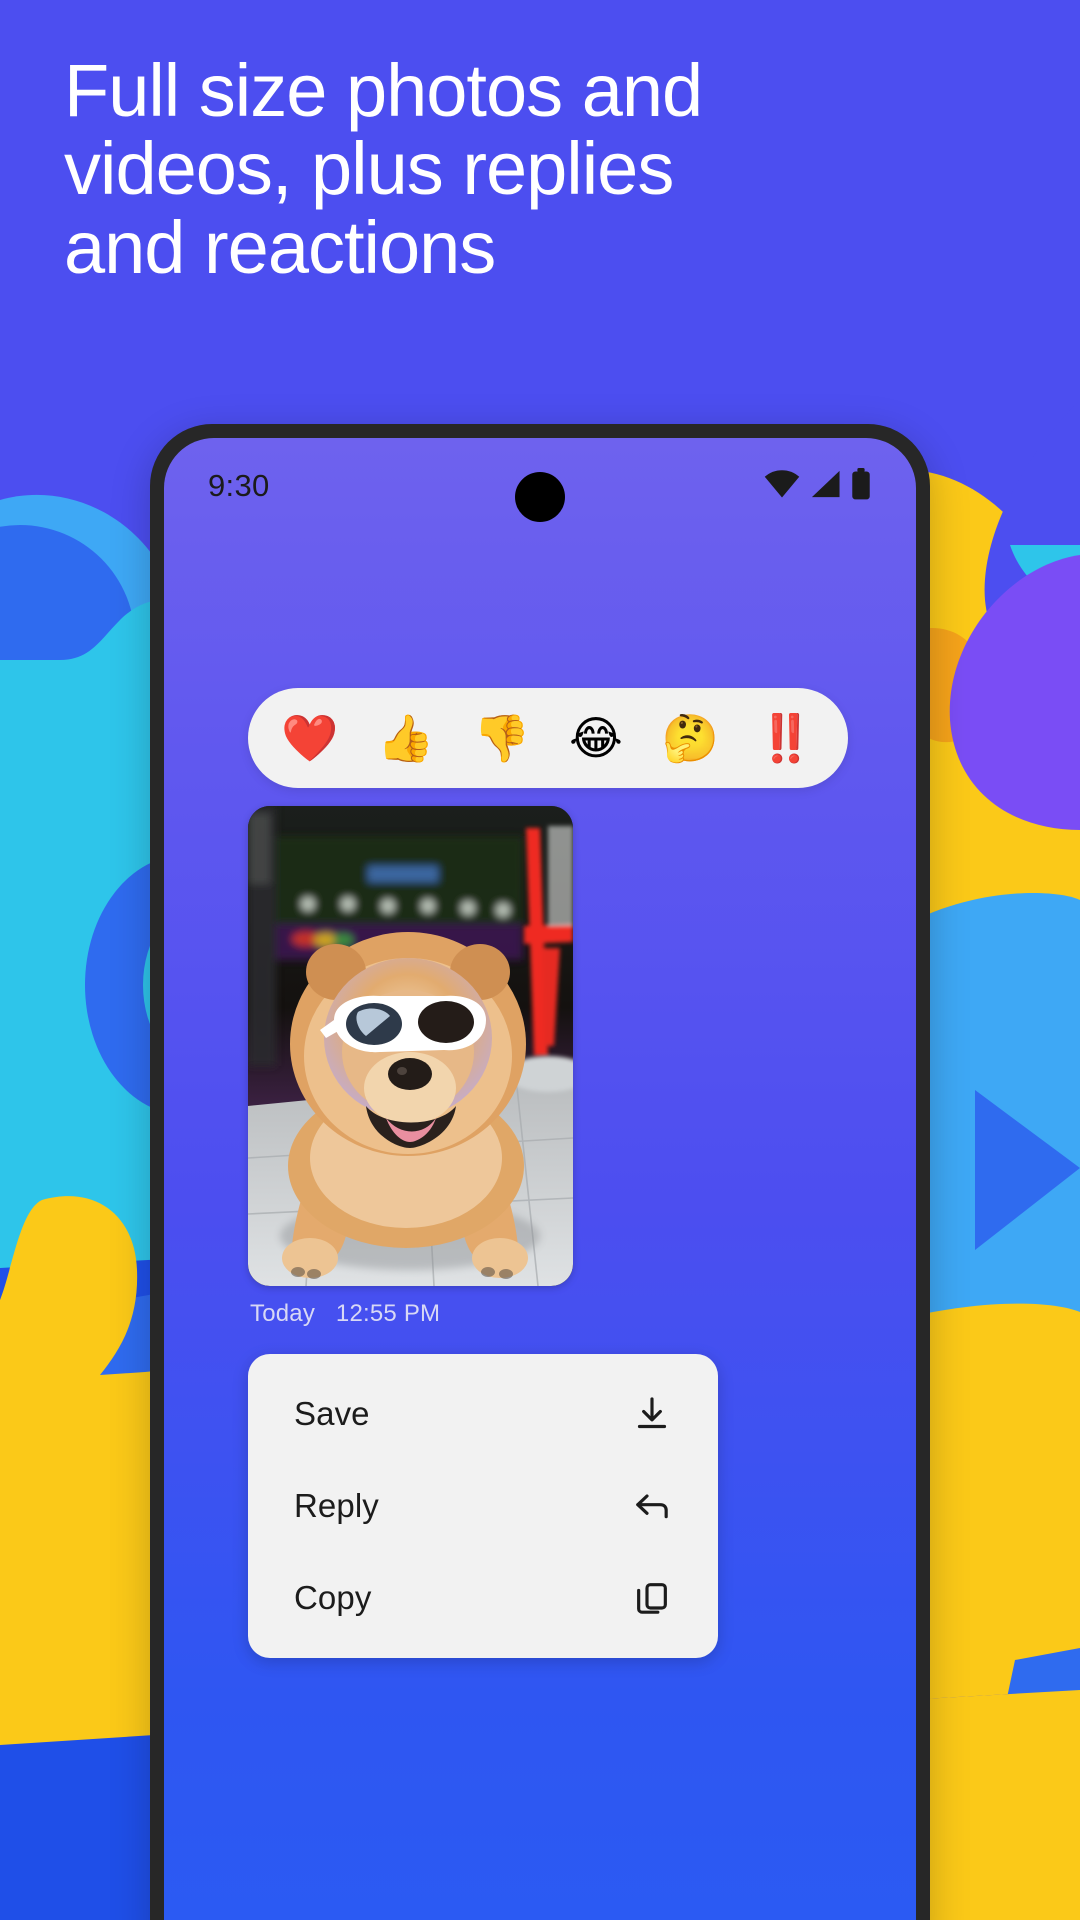  I want to click on message-photo-attachment, so click(410, 1046).